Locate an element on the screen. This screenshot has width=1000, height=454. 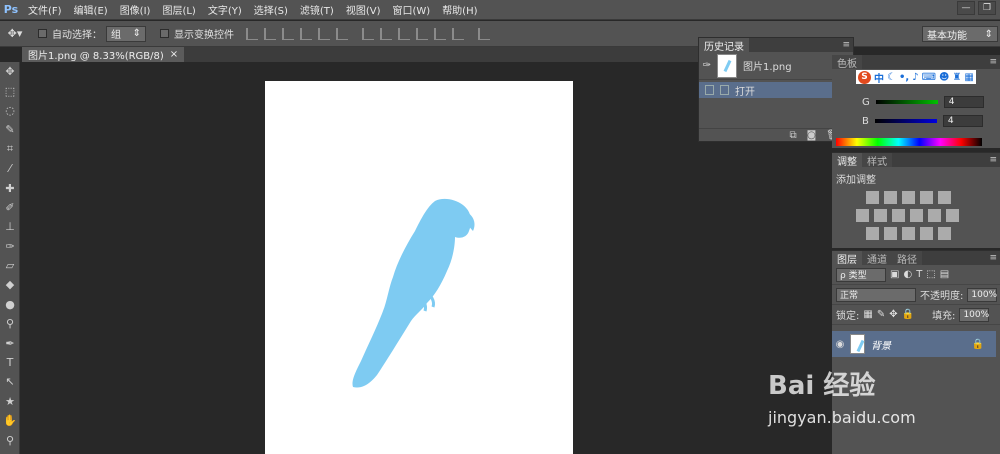
distribute-bottom-icon is located at coordinates (404, 33).